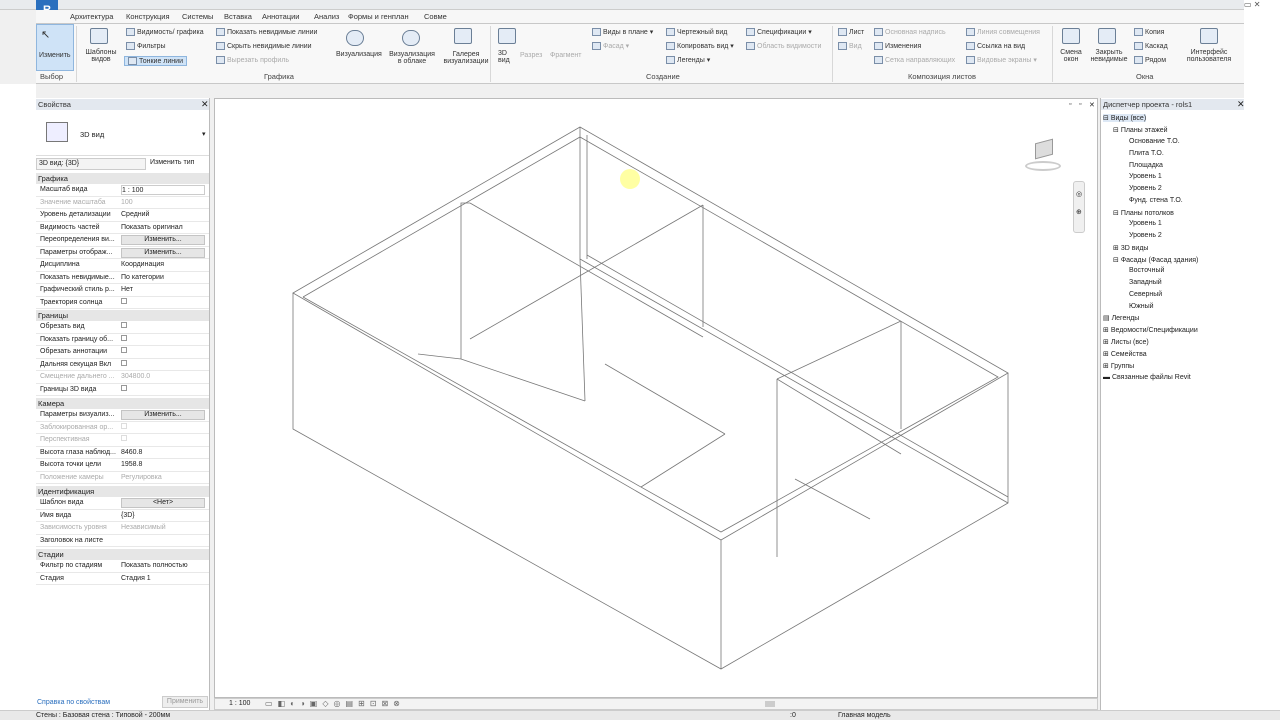 This screenshot has width=1280, height=720. I want to click on remove-hidden-lines-button: Скрыть невидимые линии, so click(264, 46).